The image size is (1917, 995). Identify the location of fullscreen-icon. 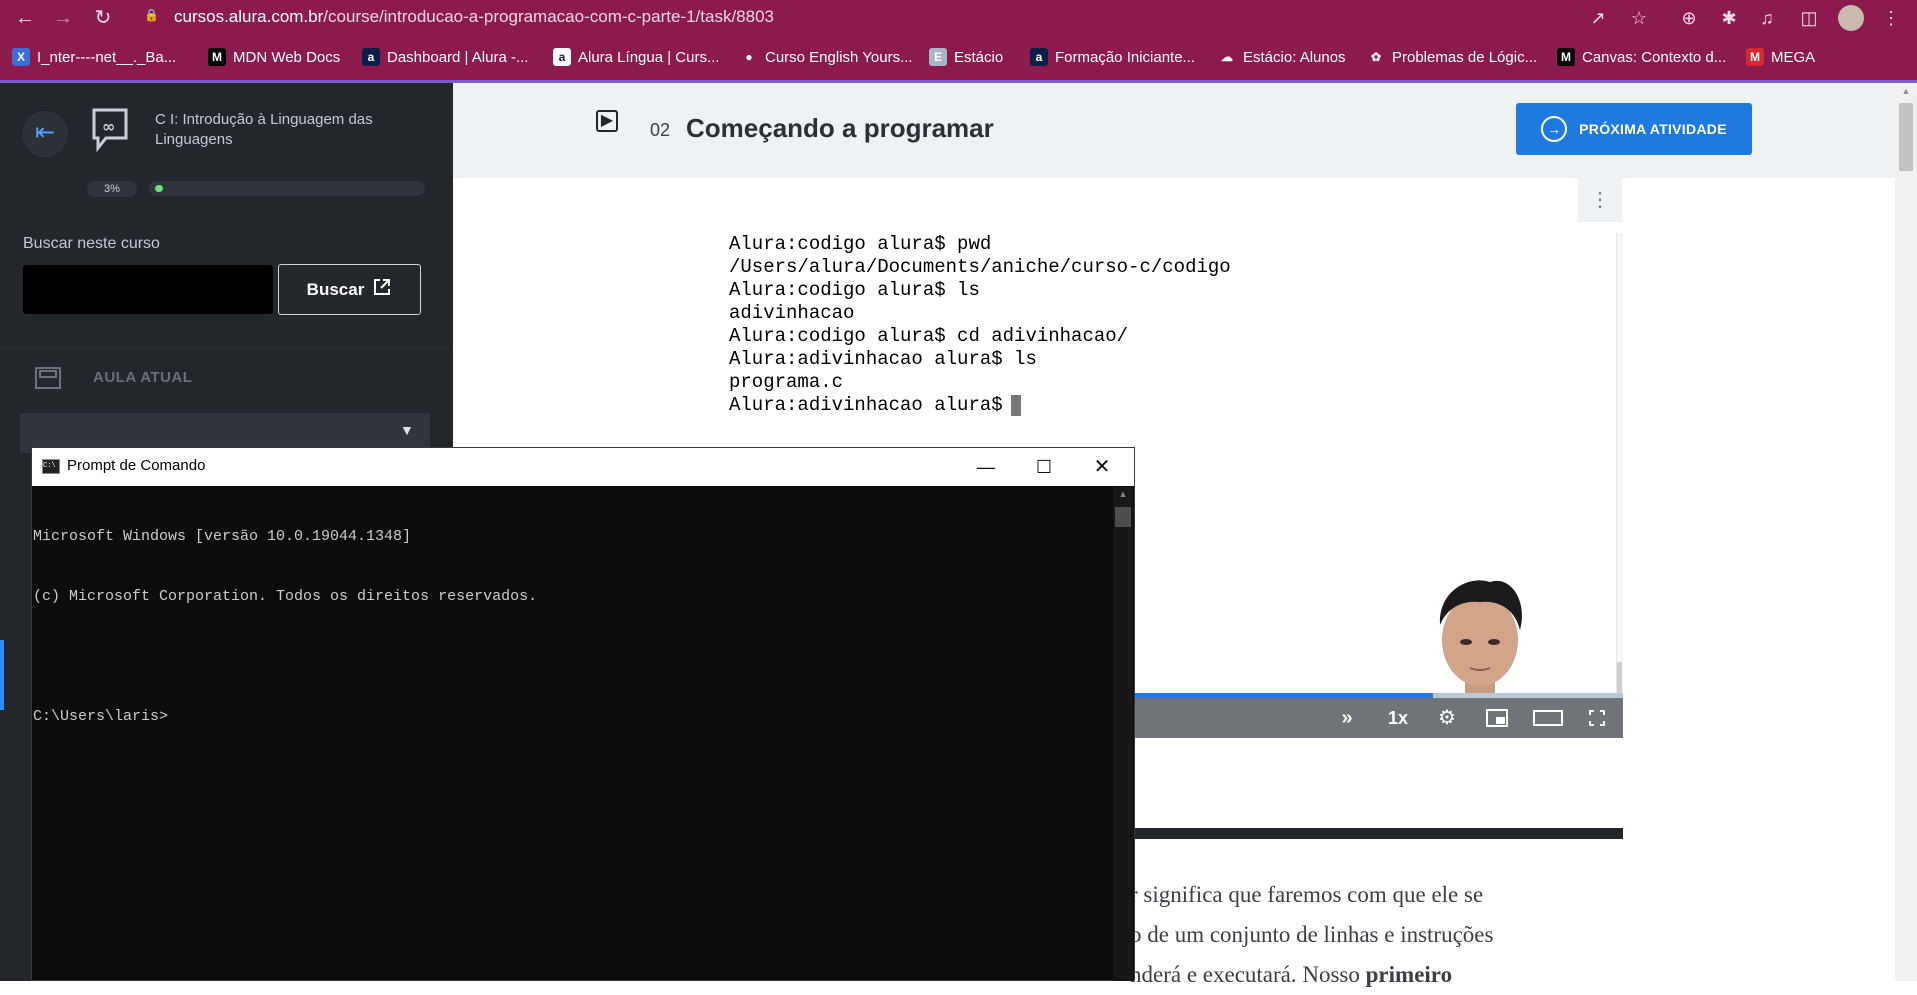
(1597, 719).